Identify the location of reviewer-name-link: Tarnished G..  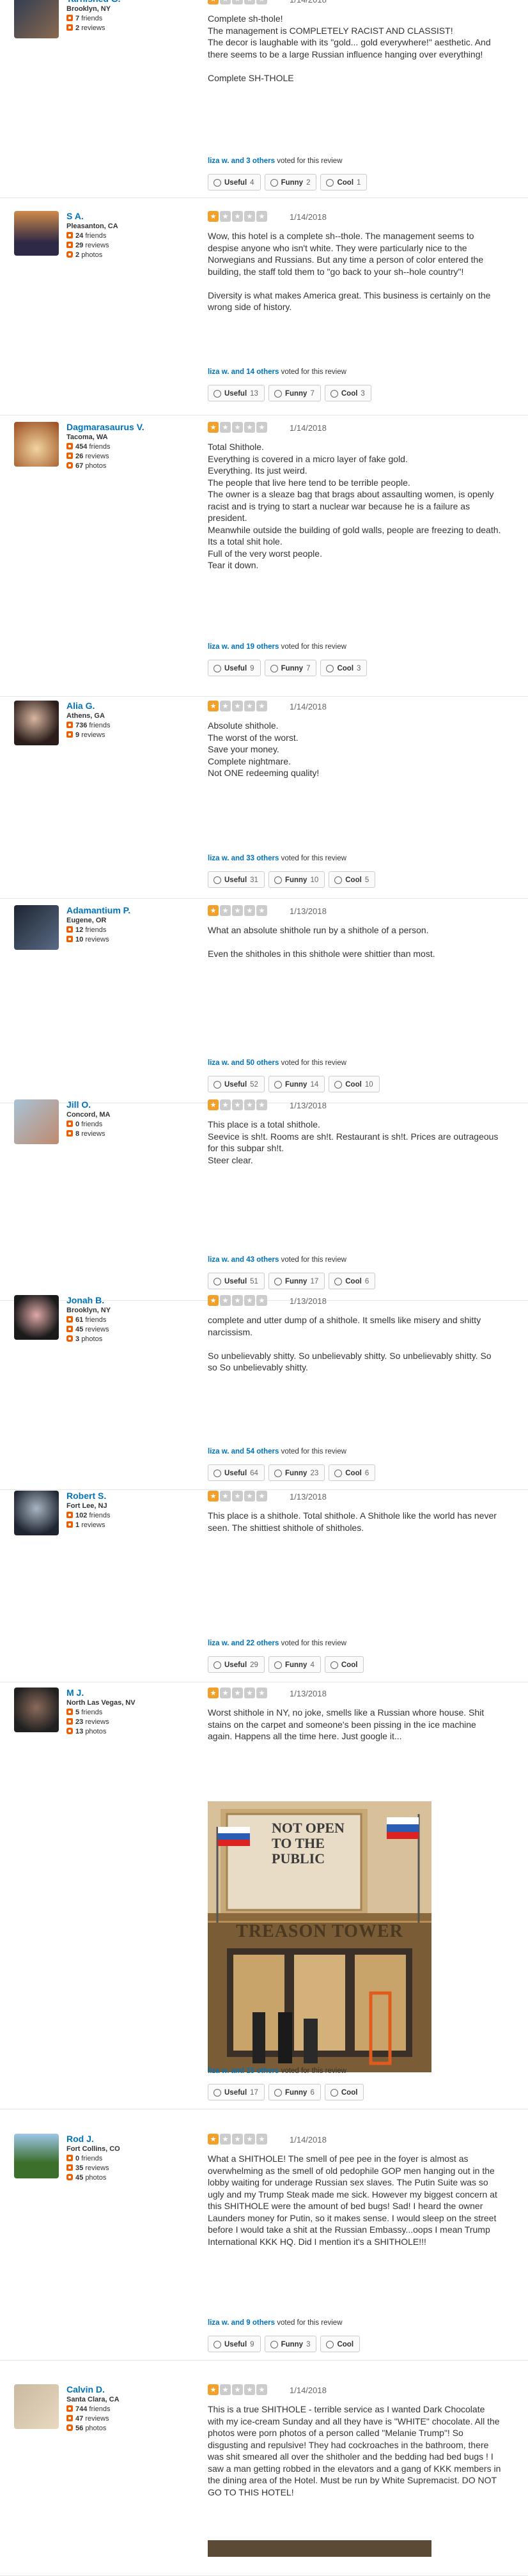
(130, 2).